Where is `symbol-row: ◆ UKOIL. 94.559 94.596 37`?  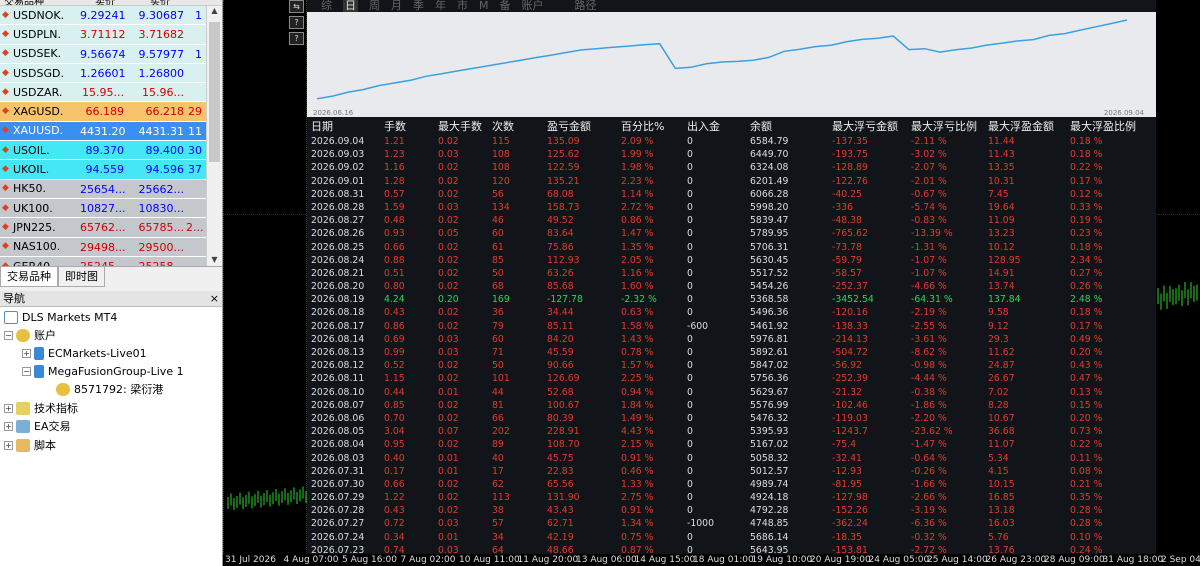
symbol-row: ◆ UKOIL. 94.559 94.596 37 is located at coordinates (111, 170).